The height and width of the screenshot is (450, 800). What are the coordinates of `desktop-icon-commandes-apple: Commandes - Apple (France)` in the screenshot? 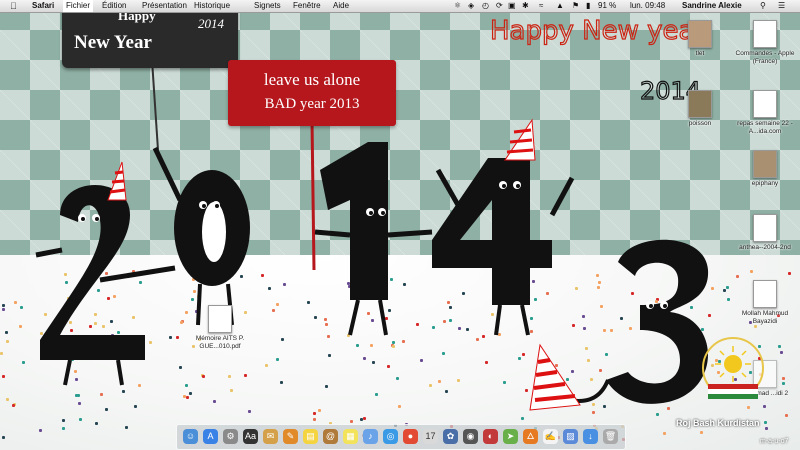 It's located at (765, 43).